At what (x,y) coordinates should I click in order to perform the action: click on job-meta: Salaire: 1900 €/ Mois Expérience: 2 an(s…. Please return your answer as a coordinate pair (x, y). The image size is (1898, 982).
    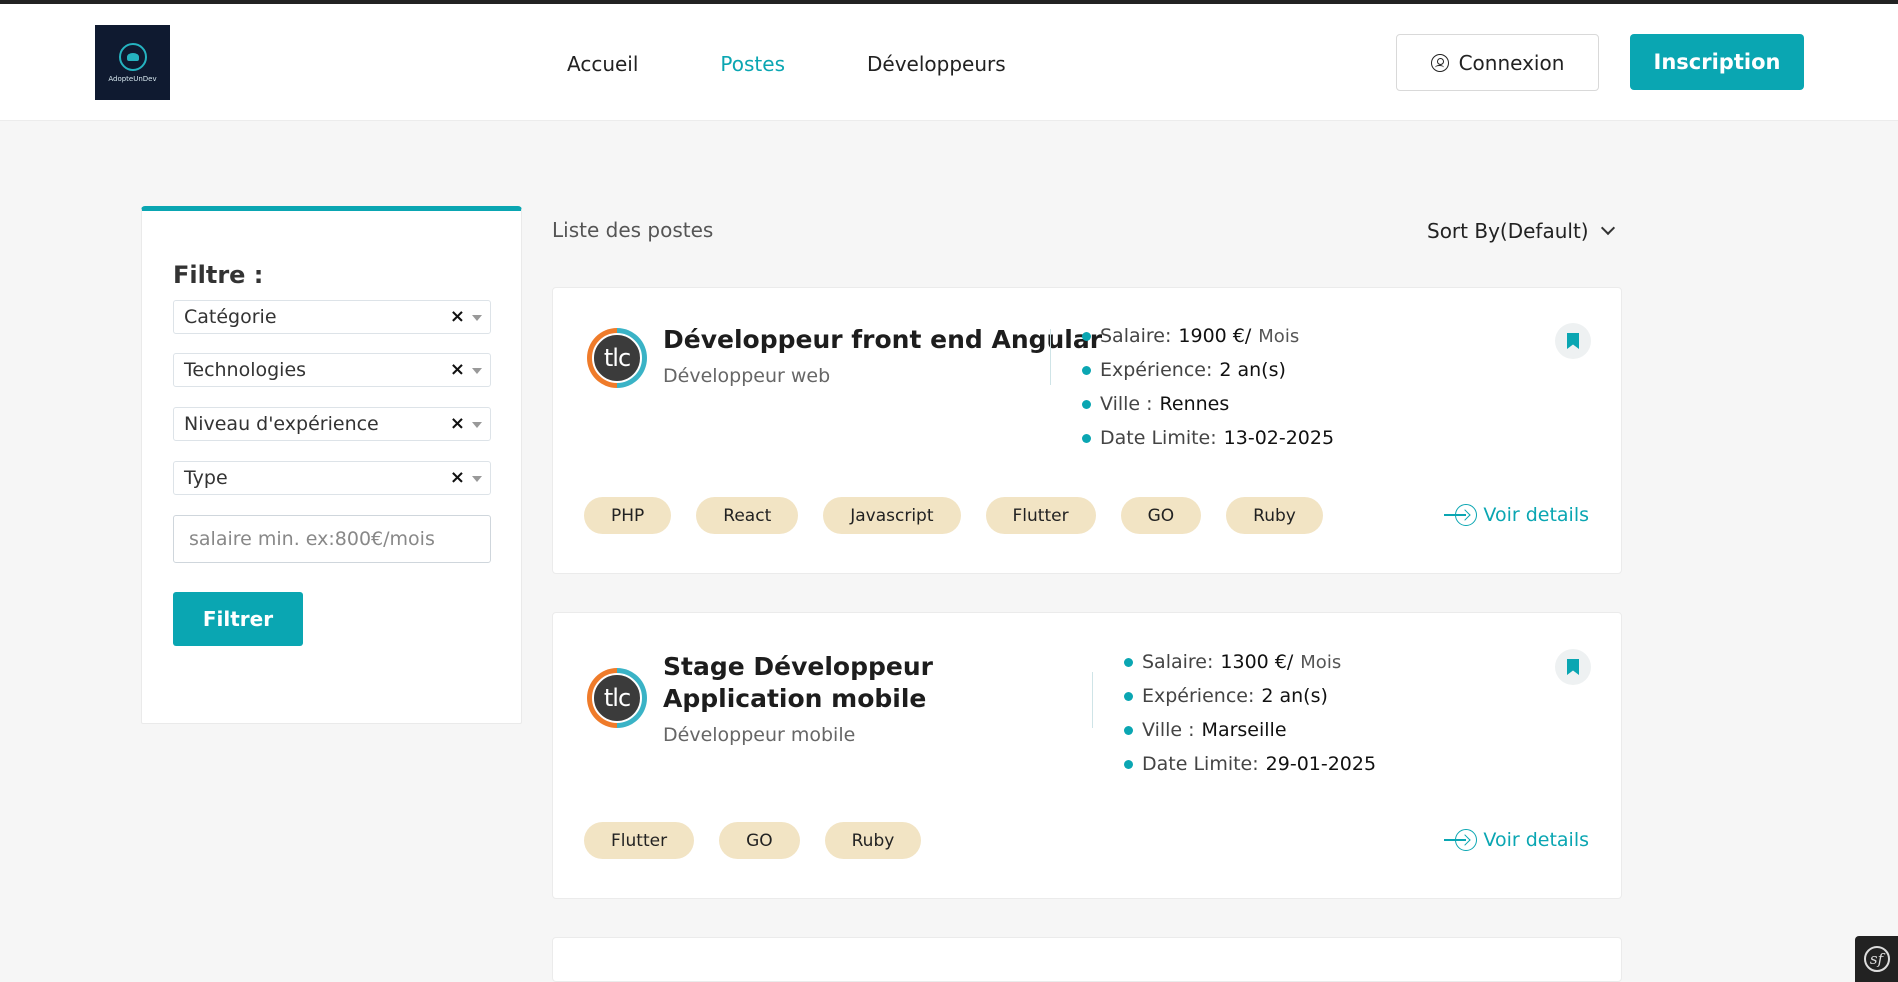
    Looking at the image, I should click on (1208, 387).